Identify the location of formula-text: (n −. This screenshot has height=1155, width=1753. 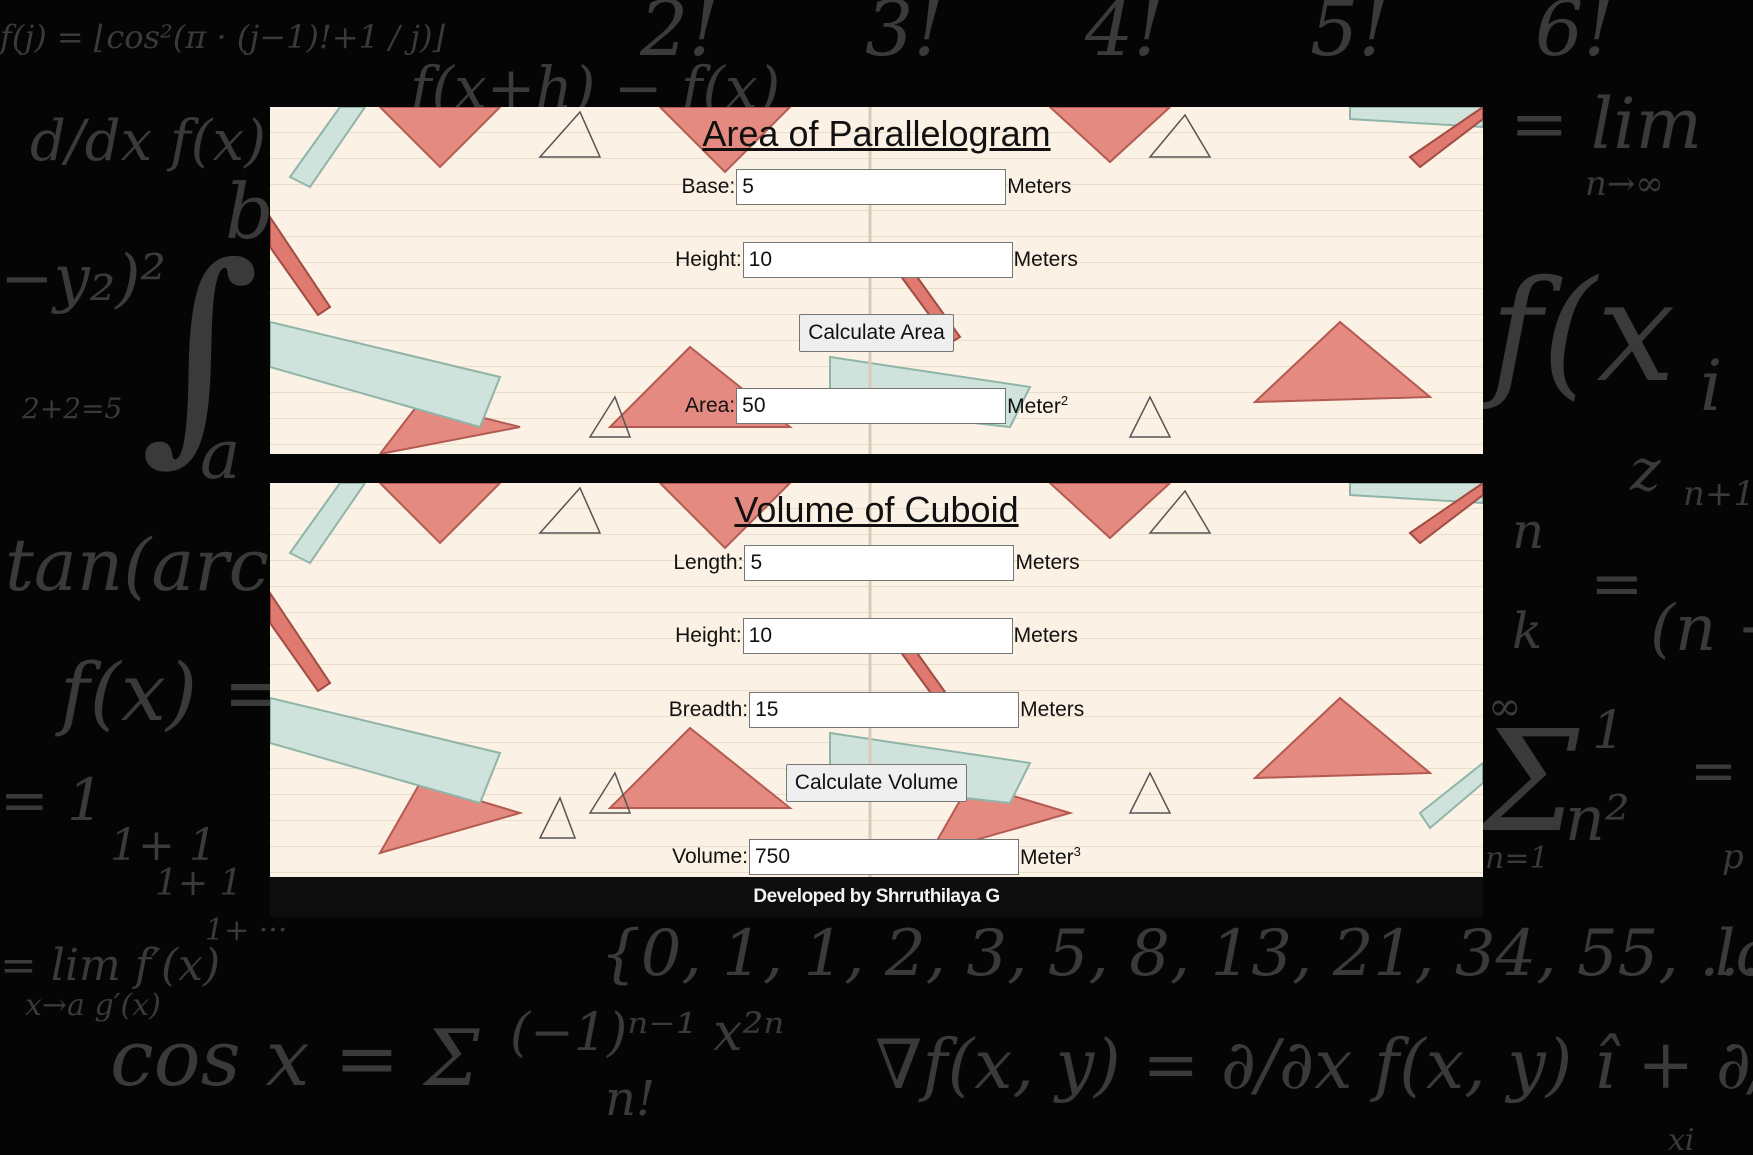
(1701, 629).